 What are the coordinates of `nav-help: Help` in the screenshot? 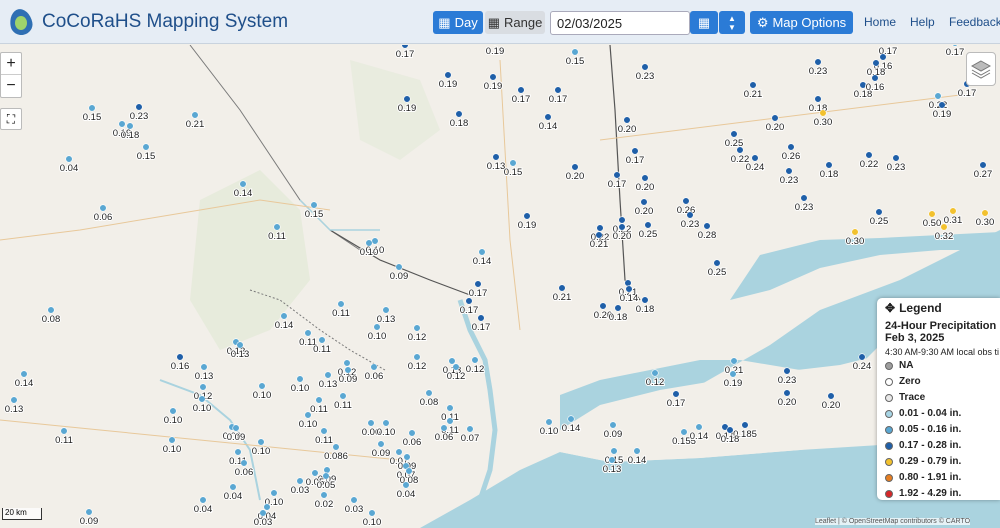 It's located at (922, 22).